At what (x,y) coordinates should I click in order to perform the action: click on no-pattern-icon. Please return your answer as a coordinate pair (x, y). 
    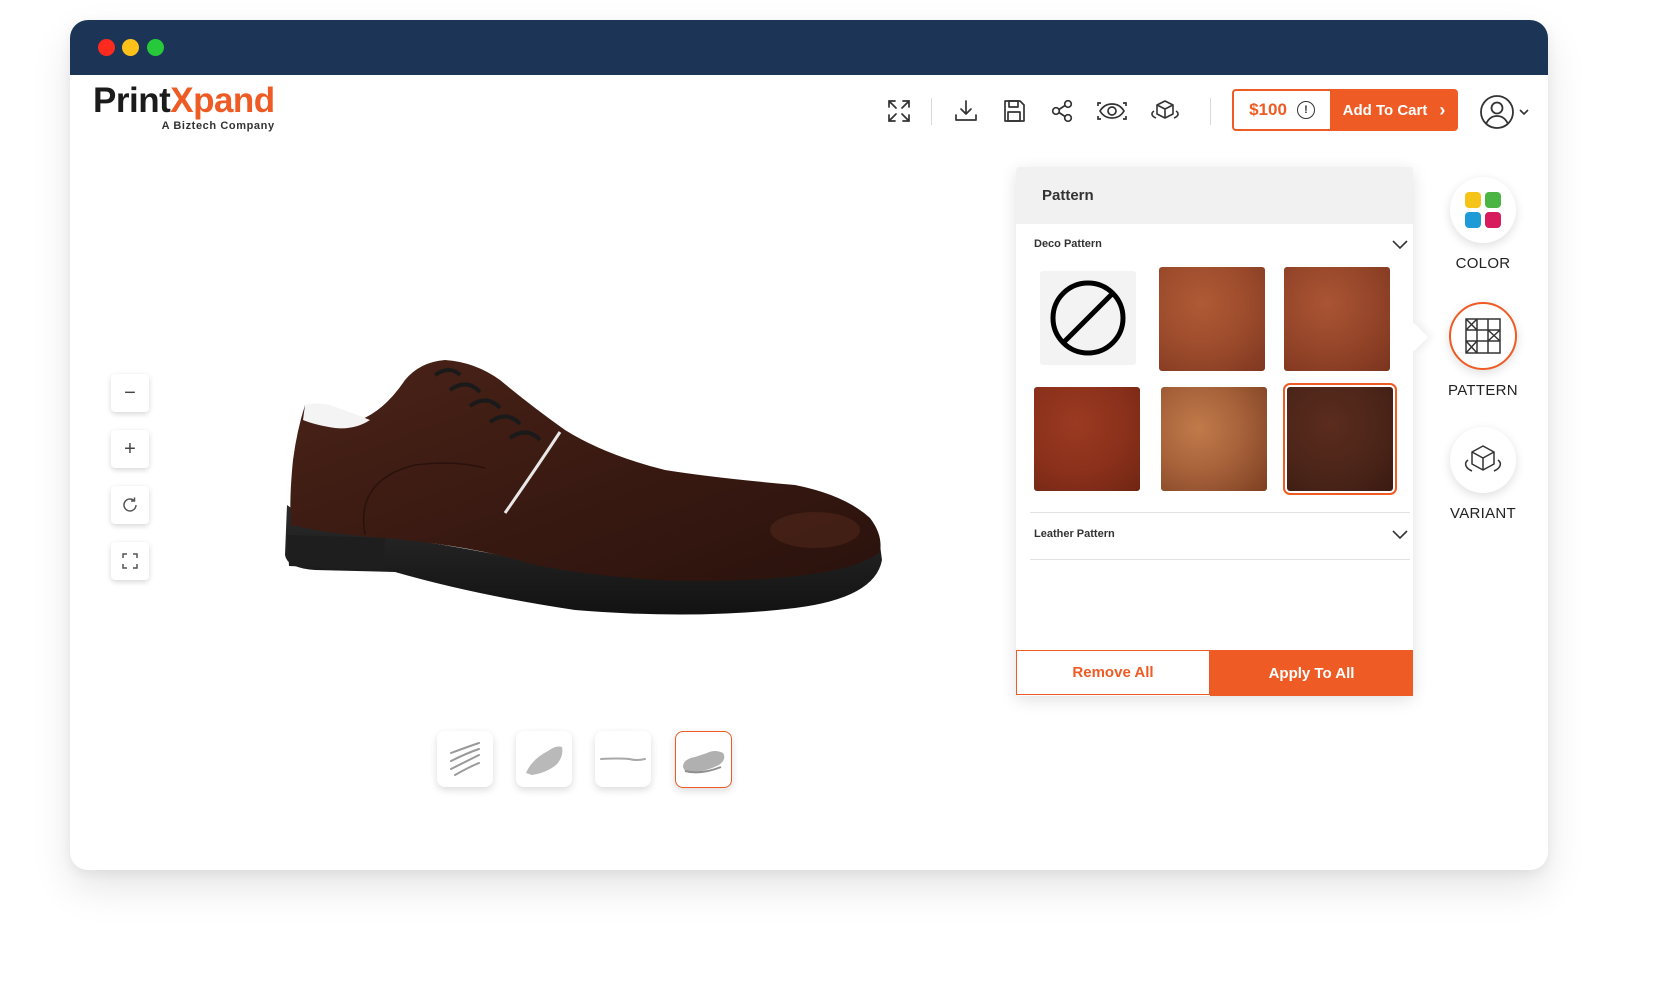
    Looking at the image, I should click on (1088, 318).